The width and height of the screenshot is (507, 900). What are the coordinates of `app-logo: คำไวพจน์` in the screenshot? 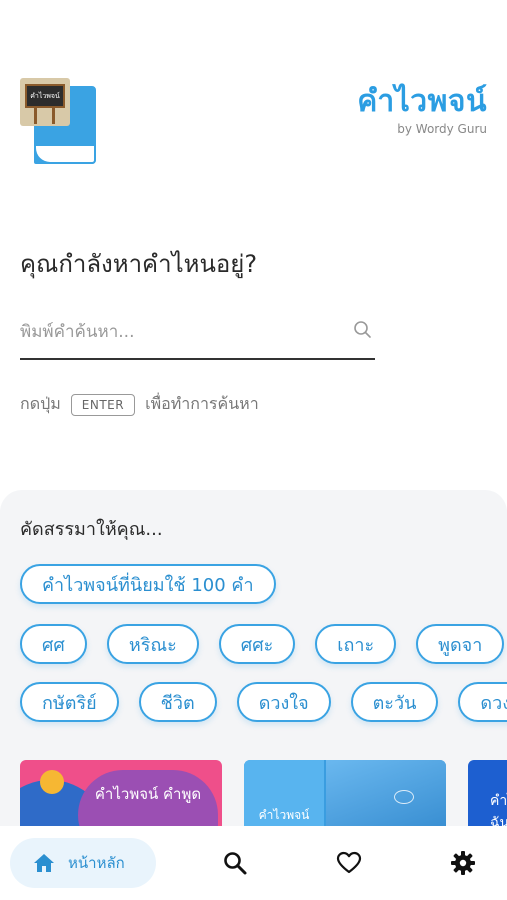 It's located at (60, 122).